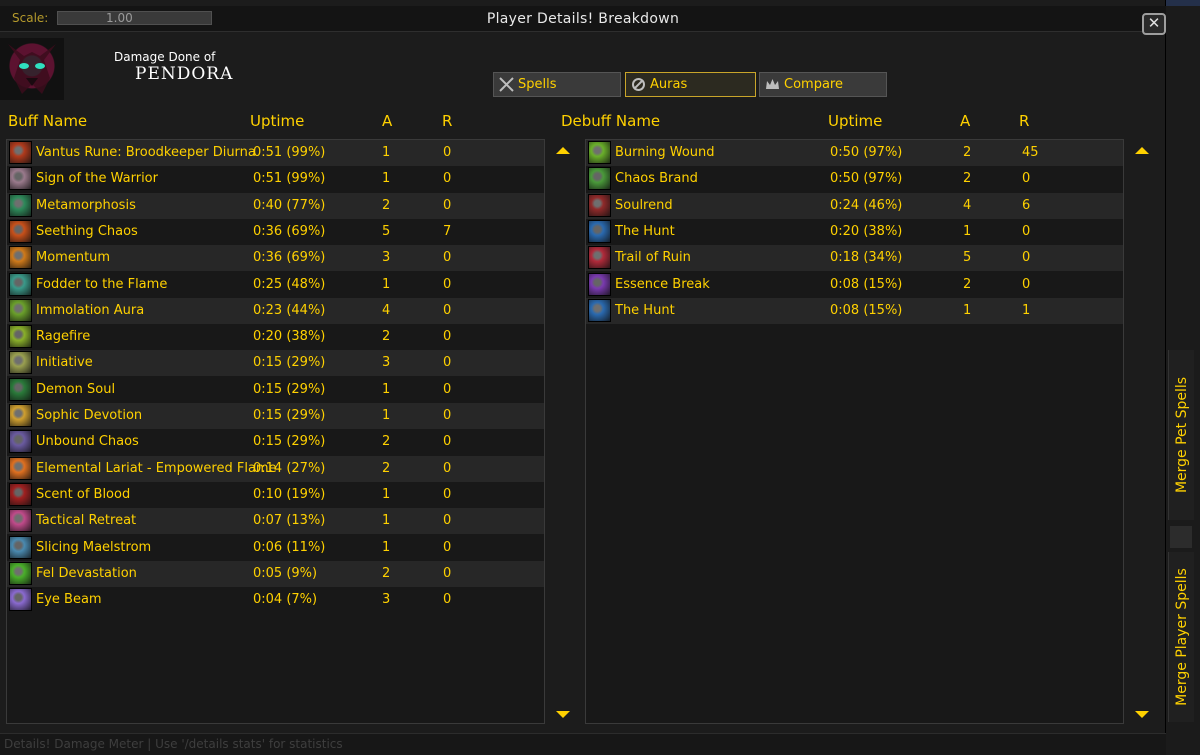  What do you see at coordinates (1154, 24) in the screenshot?
I see `close-button: ✕` at bounding box center [1154, 24].